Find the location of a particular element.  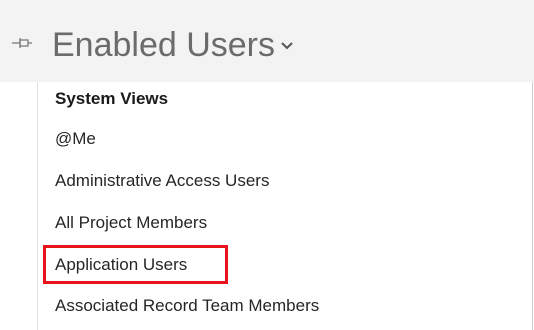

menu-item-administrative-access-users: Administrative Access Users is located at coordinates (162, 181).